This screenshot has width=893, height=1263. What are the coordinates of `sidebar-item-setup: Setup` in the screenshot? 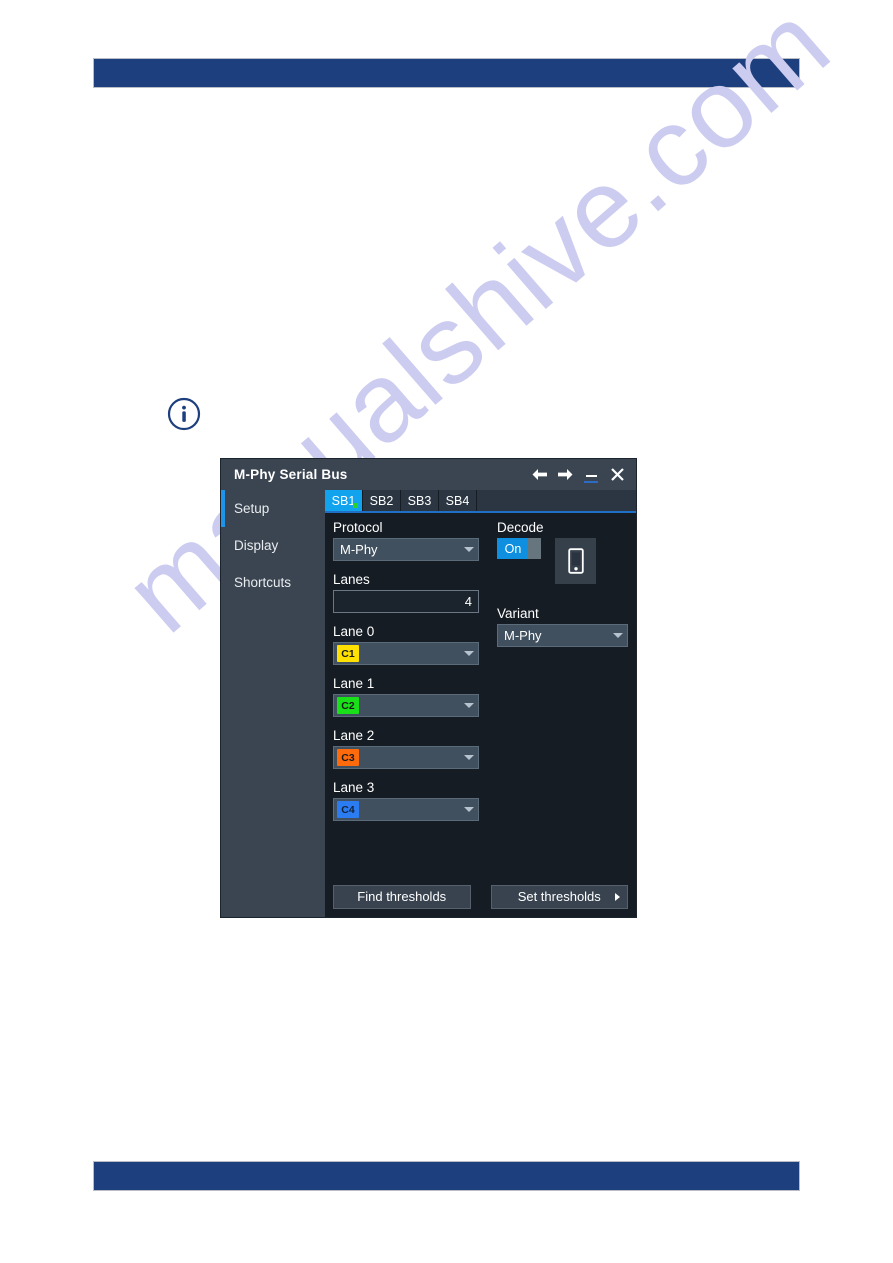 It's located at (273, 508).